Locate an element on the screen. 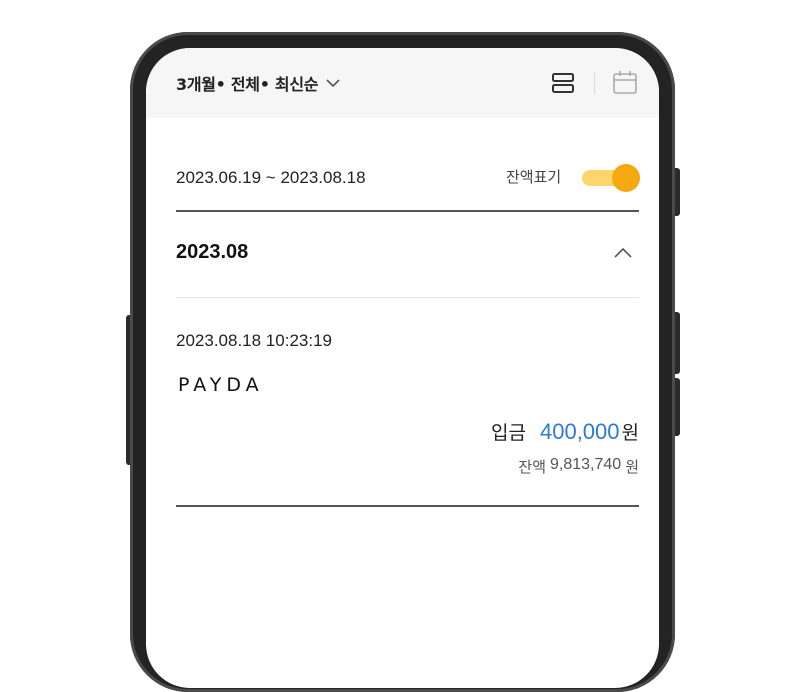 This screenshot has width=800, height=692. transaction-balance-row: 잔액 9,813,740 원 is located at coordinates (578, 466).